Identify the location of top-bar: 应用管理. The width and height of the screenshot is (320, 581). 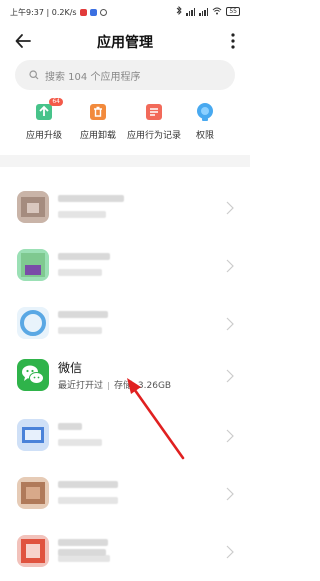
(125, 41).